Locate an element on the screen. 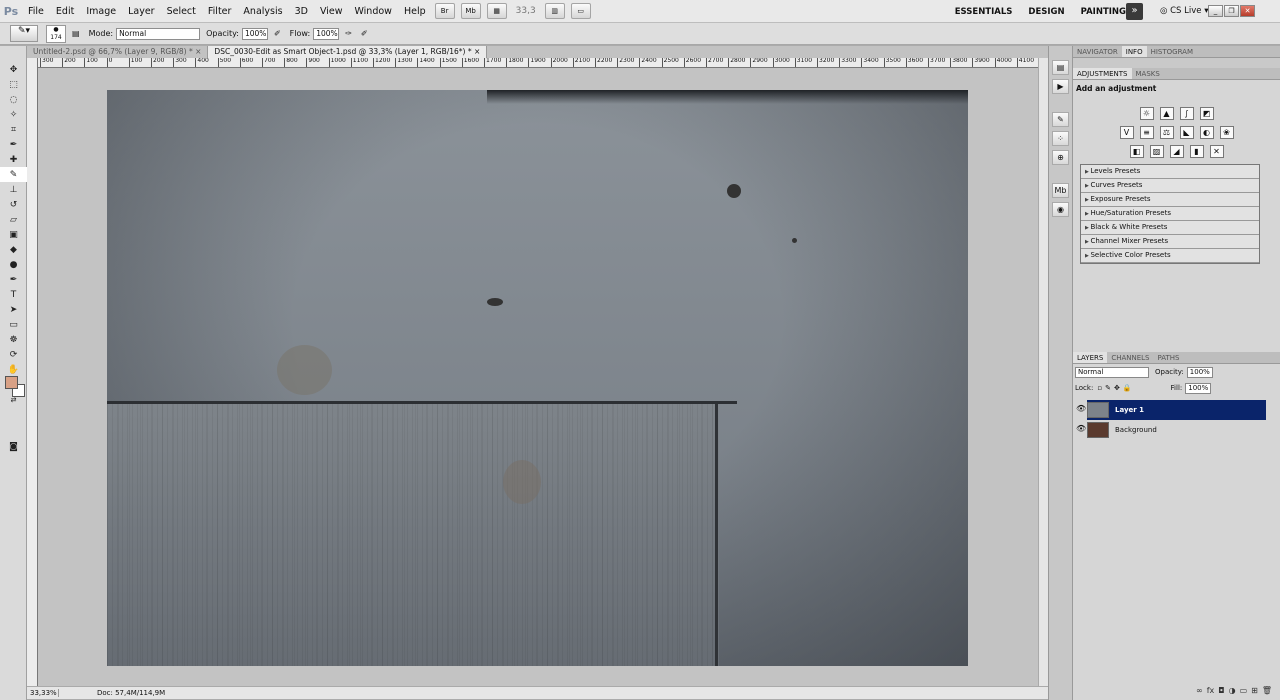 The width and height of the screenshot is (1280, 700). levels-icon: ▲ is located at coordinates (1166, 113).